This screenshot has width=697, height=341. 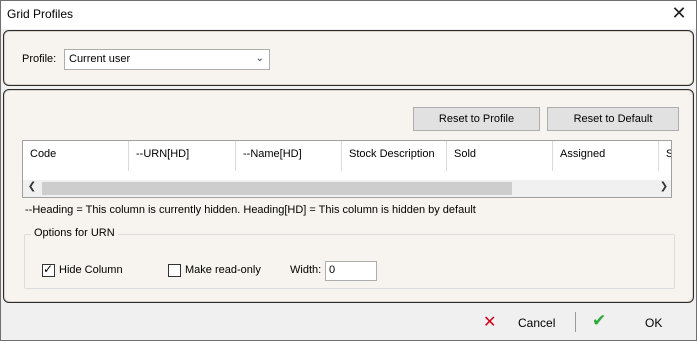 I want to click on column-header: Code, so click(x=76, y=156).